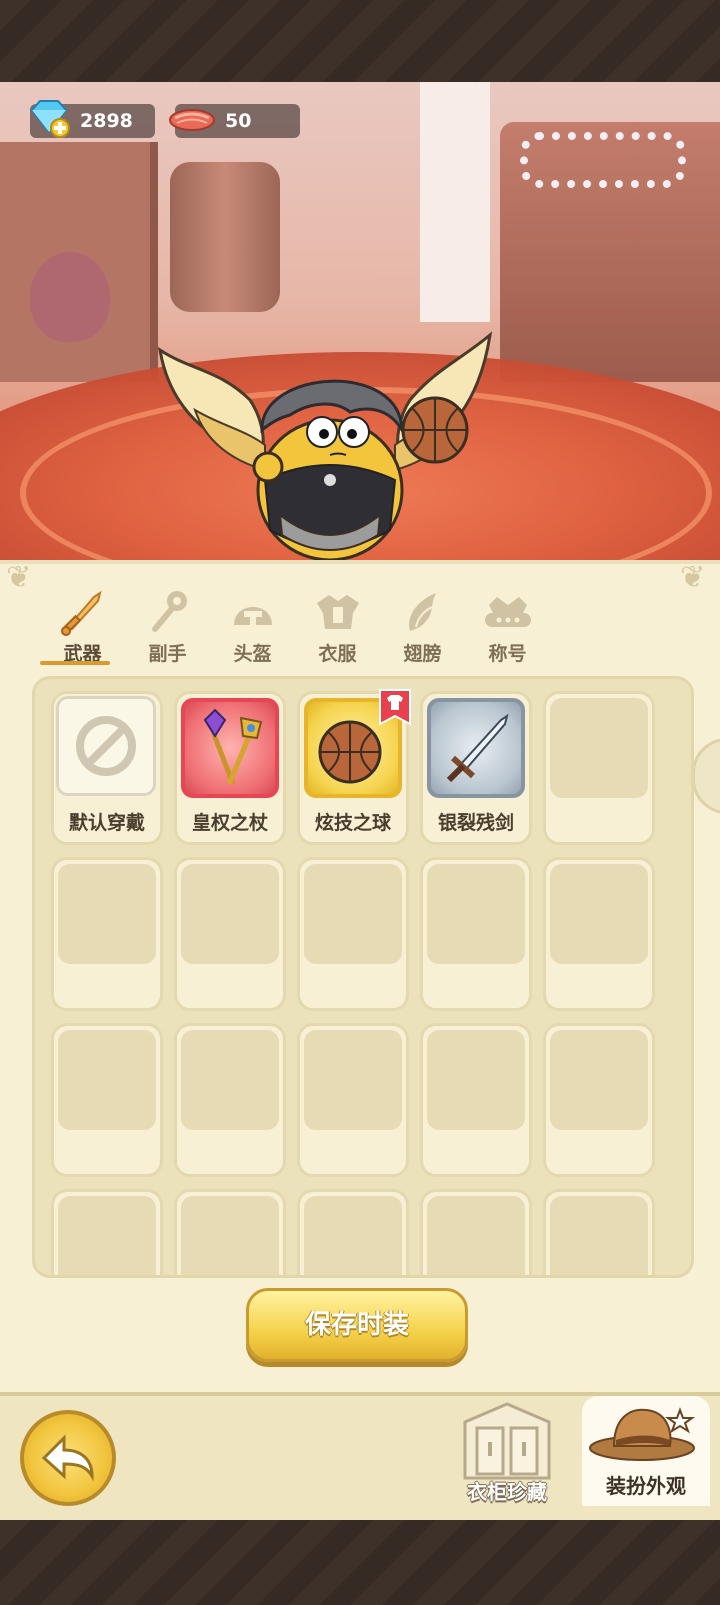  What do you see at coordinates (360, 1562) in the screenshot?
I see `bottom-decor-band` at bounding box center [360, 1562].